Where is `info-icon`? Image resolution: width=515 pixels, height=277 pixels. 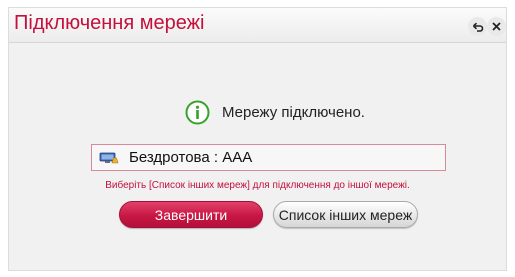 info-icon is located at coordinates (197, 112).